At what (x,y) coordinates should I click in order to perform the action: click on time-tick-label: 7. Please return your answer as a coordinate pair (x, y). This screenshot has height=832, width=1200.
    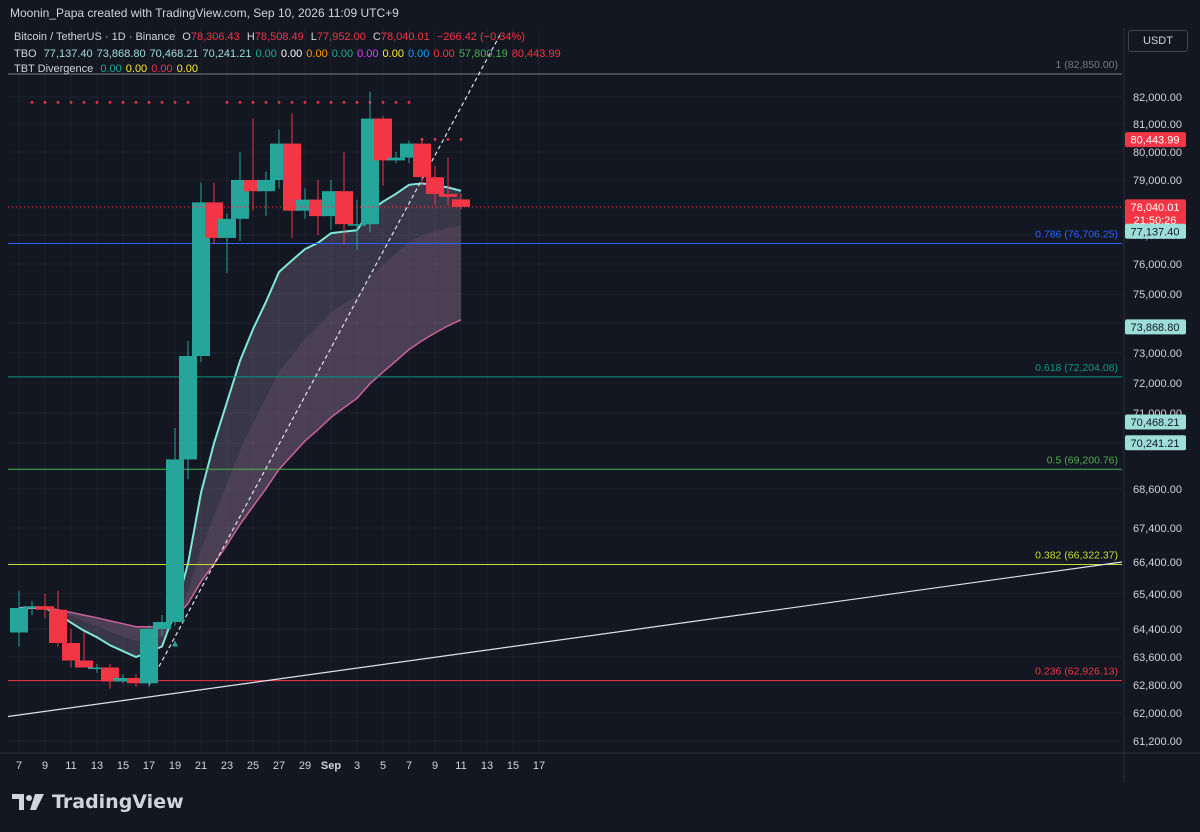
    Looking at the image, I should click on (19, 766).